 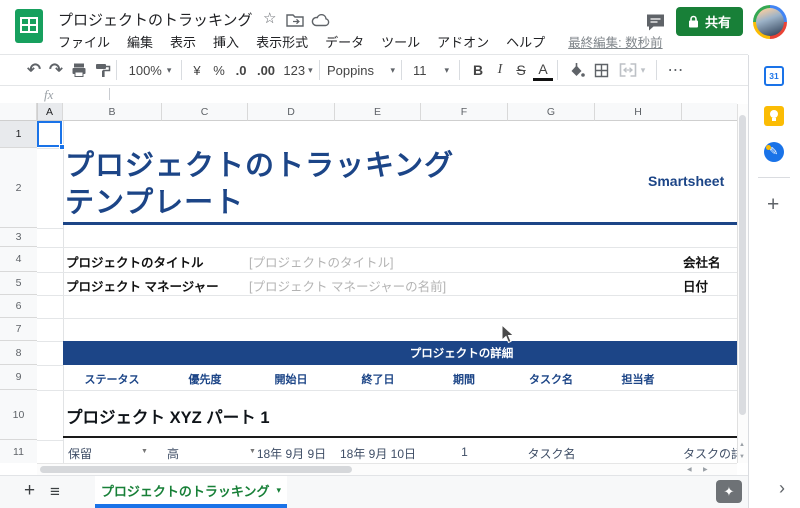 What do you see at coordinates (18, 134) in the screenshot?
I see `row-header-1: 1` at bounding box center [18, 134].